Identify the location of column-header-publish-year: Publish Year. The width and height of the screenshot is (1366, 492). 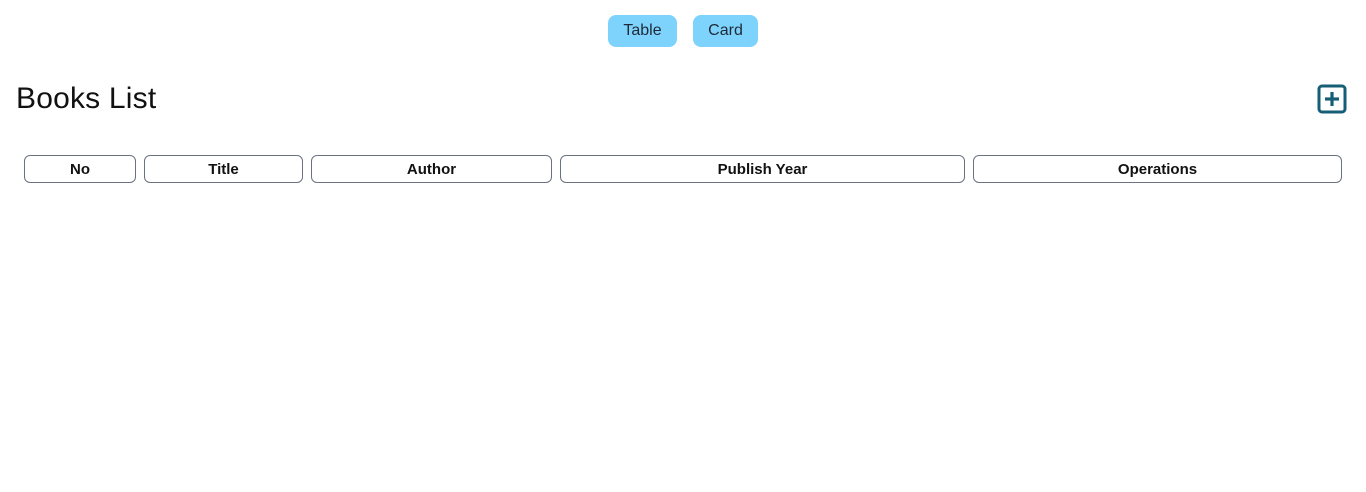
(762, 169).